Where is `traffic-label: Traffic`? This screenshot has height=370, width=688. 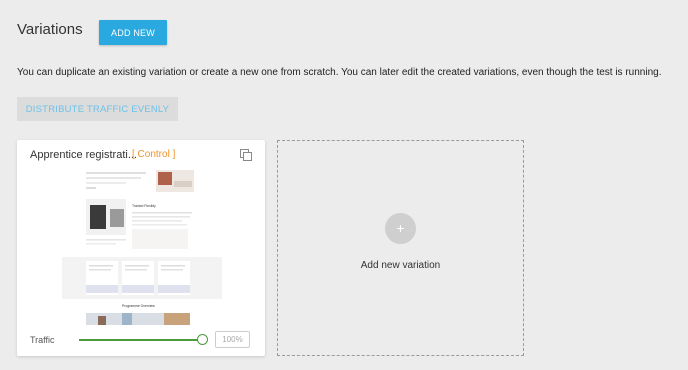
traffic-label: Traffic is located at coordinates (42, 340).